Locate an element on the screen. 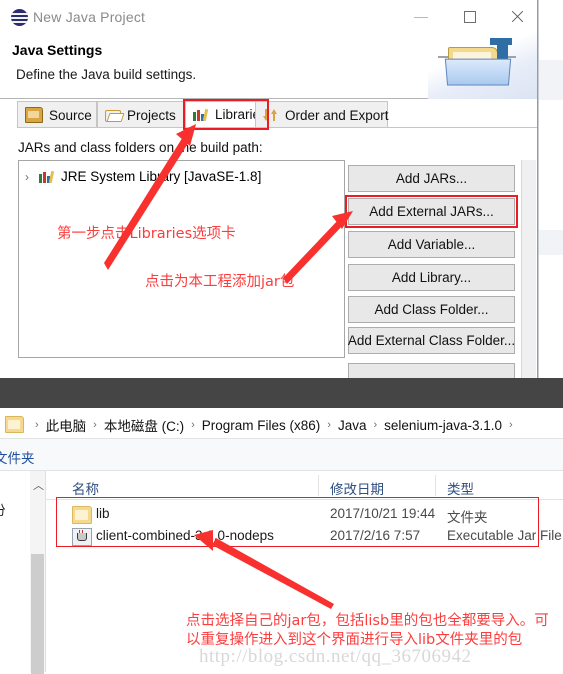 Image resolution: width=563 pixels, height=674 pixels. close-button is located at coordinates (516, 16).